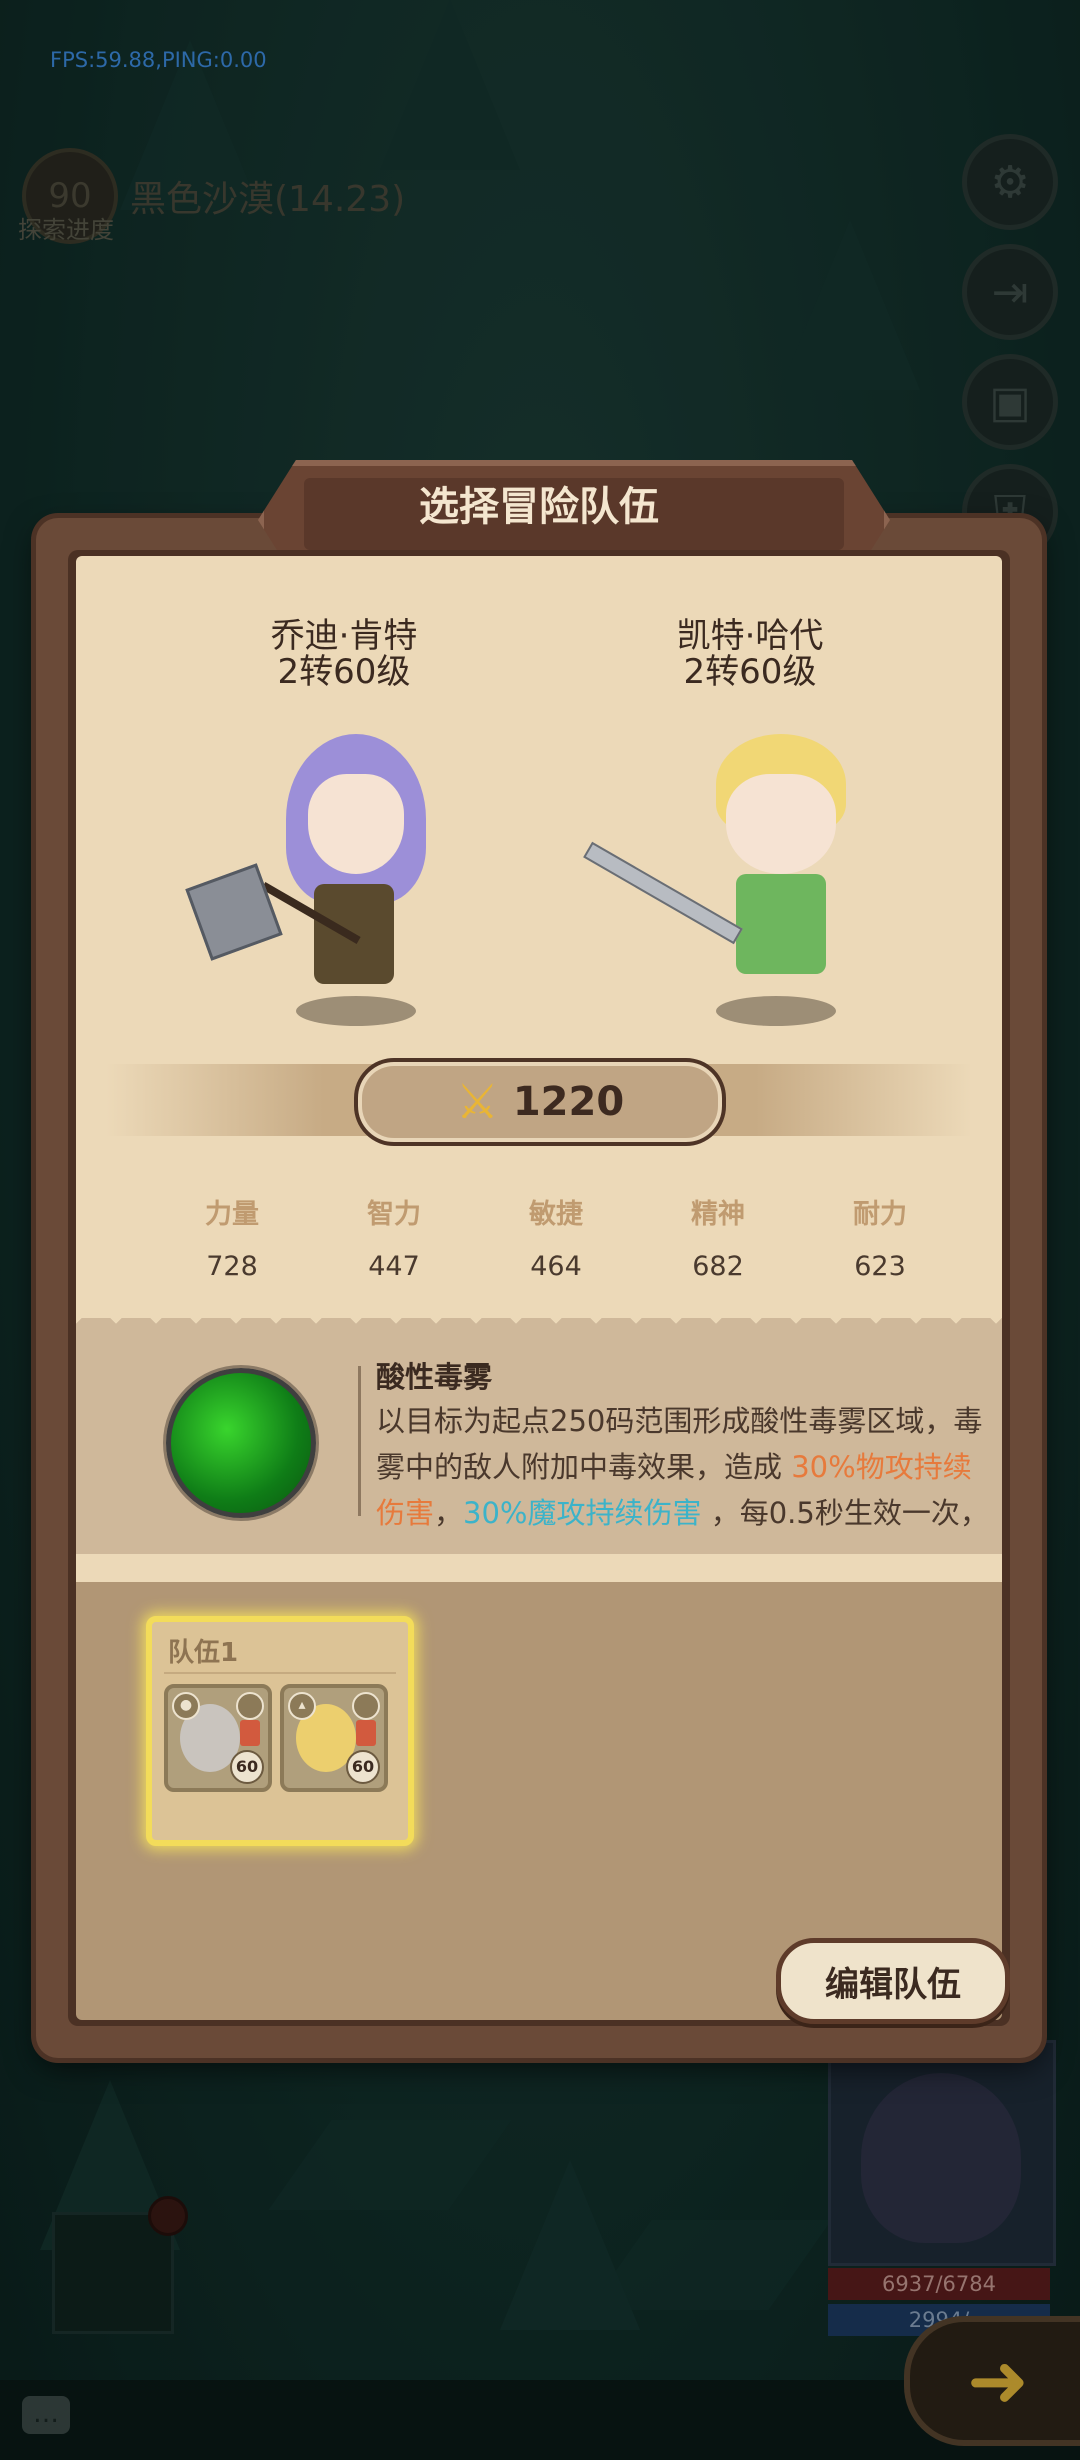  I want to click on team-member-2: ▴ 60, so click(334, 1738).